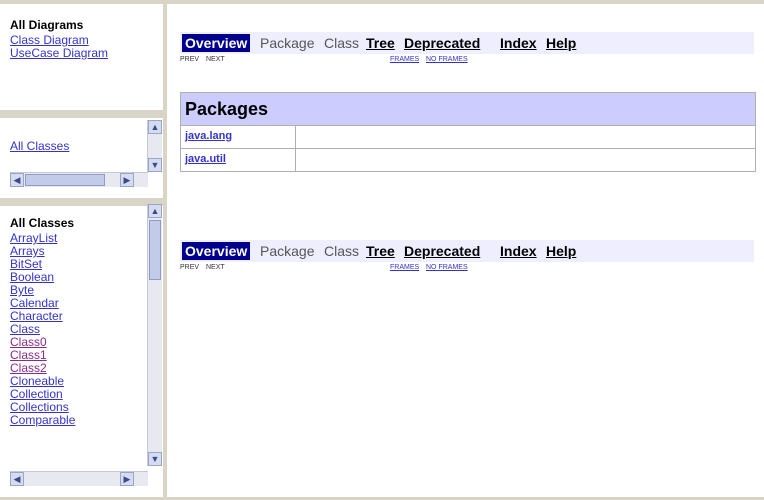  I want to click on package-cell: java.lang, so click(238, 137).